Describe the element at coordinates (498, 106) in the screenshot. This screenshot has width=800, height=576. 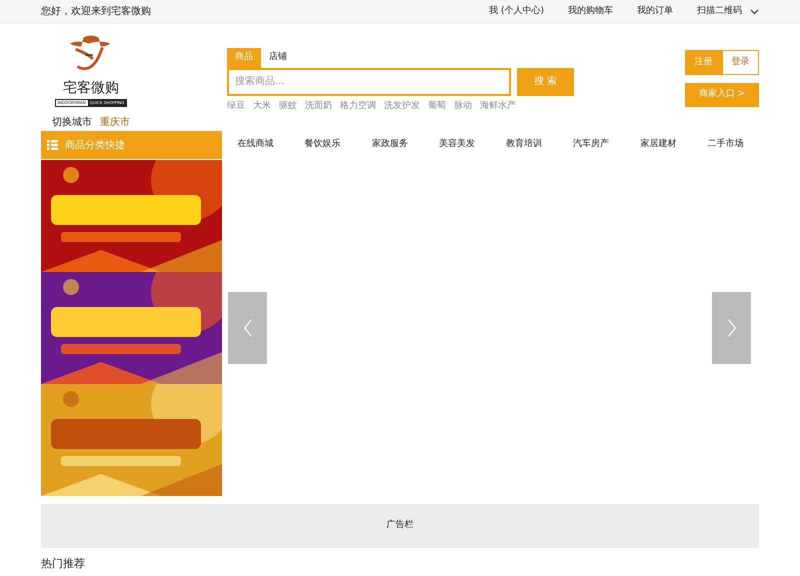
I see `hot-keyword-link: 海鲜水产` at that location.